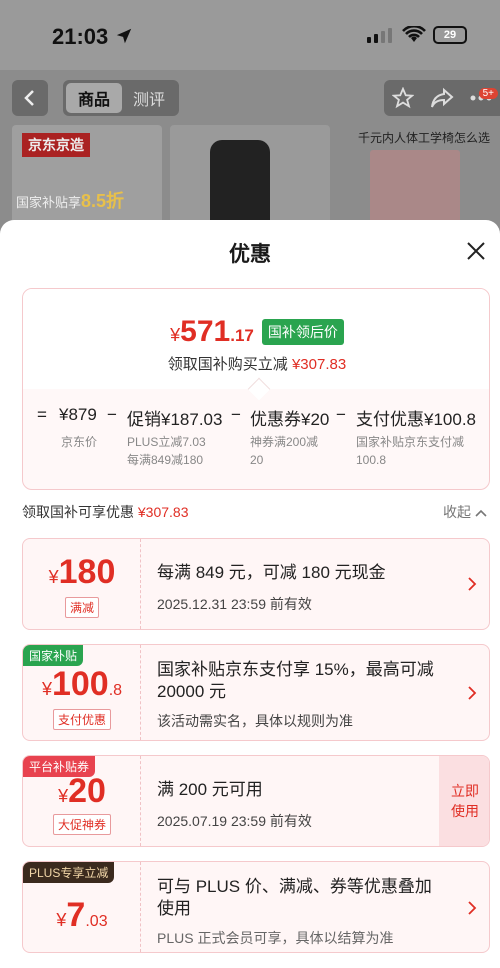  What do you see at coordinates (488, 93) in the screenshot?
I see `notification-badge: 5+` at bounding box center [488, 93].